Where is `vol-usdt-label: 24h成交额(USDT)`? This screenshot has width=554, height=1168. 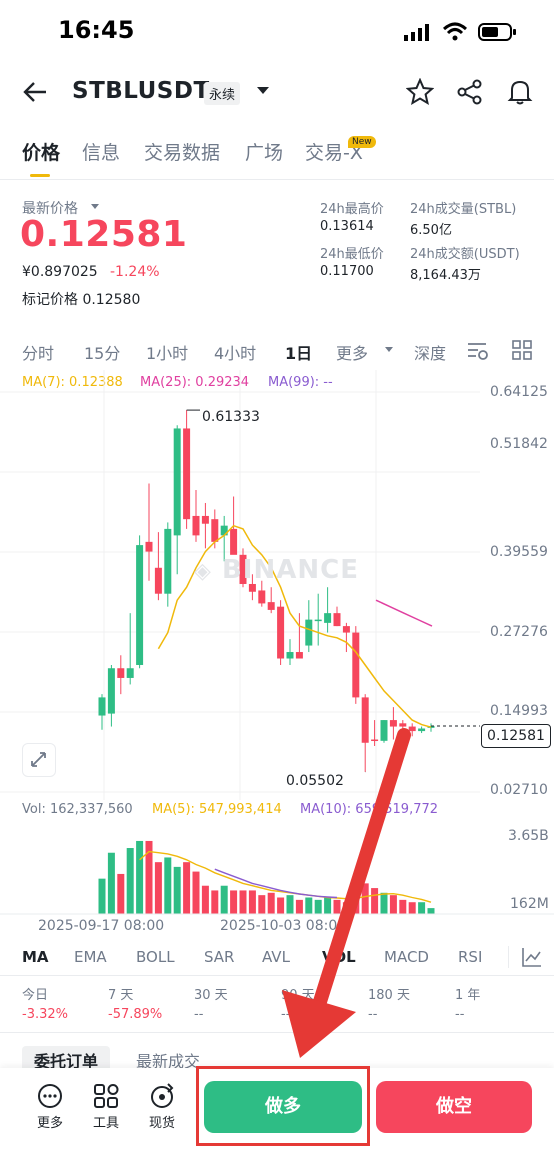
vol-usdt-label: 24h成交额(USDT) is located at coordinates (465, 254).